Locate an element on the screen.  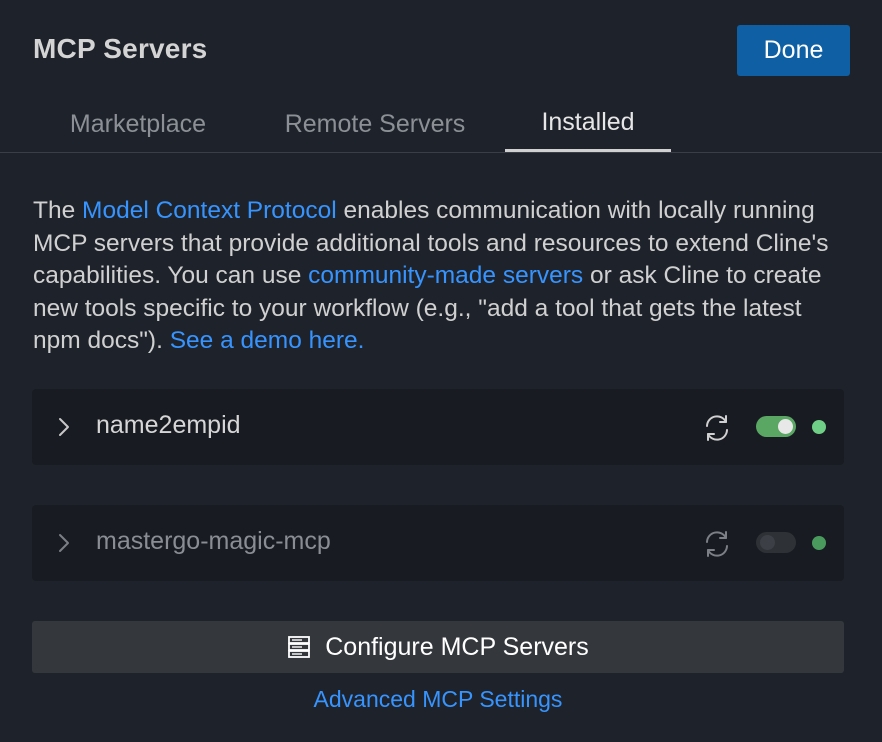
server-row-mastergo-magic-mcp: mastergo-magic-mcp is located at coordinates (438, 543).